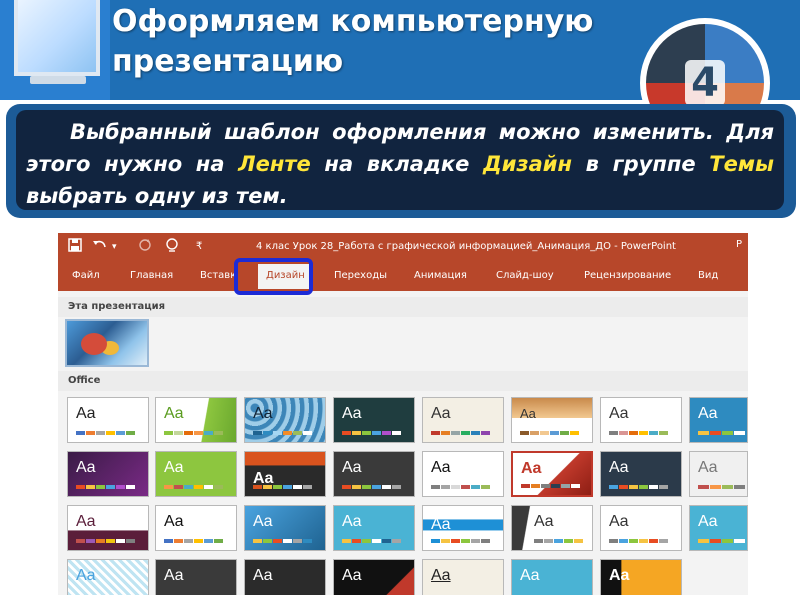  What do you see at coordinates (199, 247) in the screenshot?
I see `qat-customize-icon: ₹` at bounding box center [199, 247].